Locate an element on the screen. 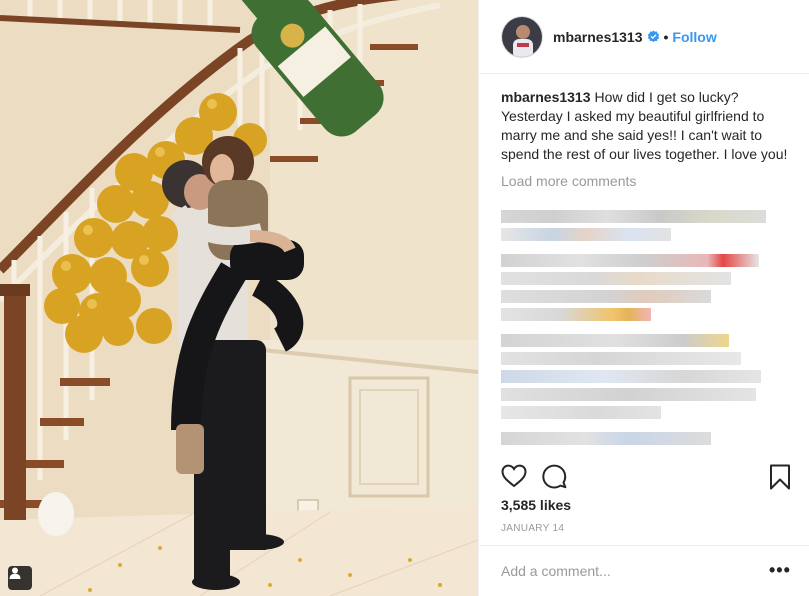  bookmark-icon is located at coordinates (780, 477).